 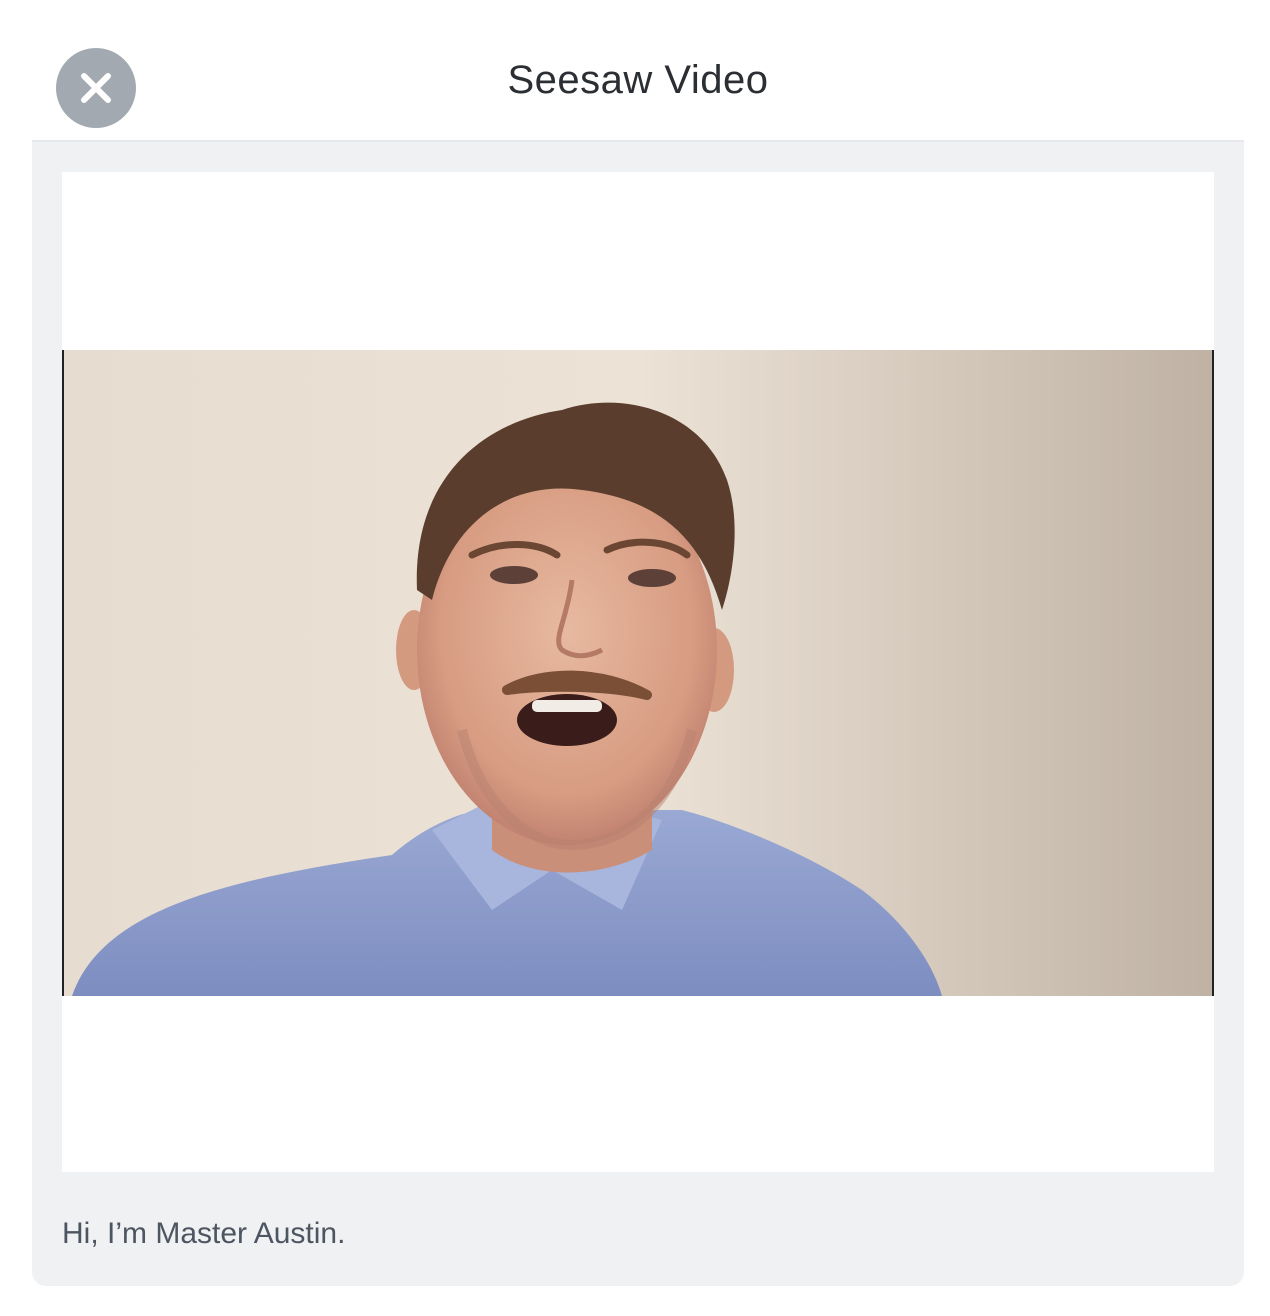 What do you see at coordinates (638, 80) in the screenshot?
I see `modal-title: Seesaw Video` at bounding box center [638, 80].